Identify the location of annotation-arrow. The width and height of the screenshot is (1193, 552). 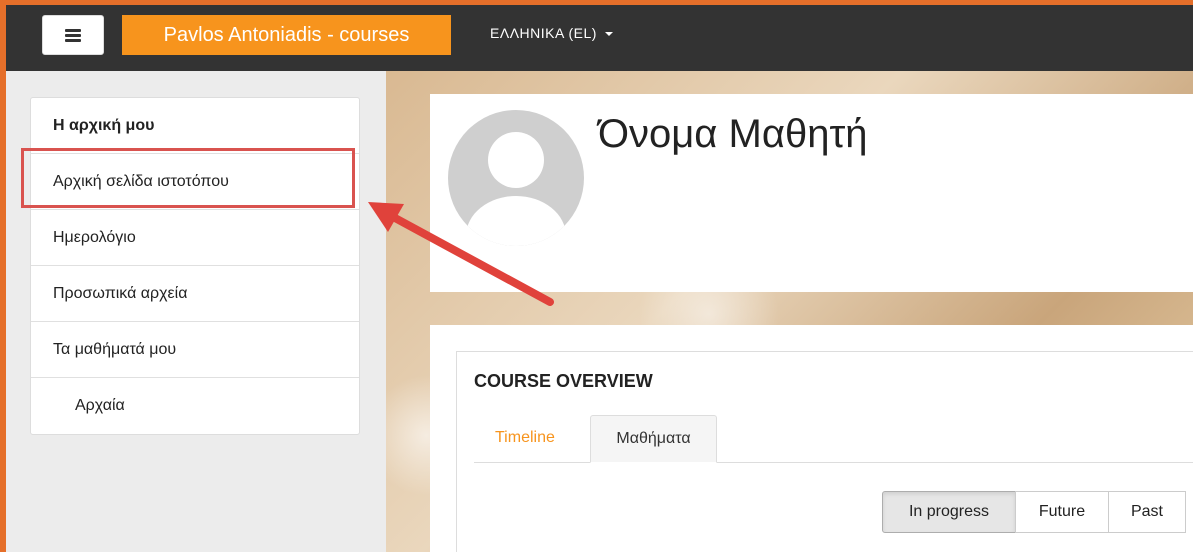
(461, 254).